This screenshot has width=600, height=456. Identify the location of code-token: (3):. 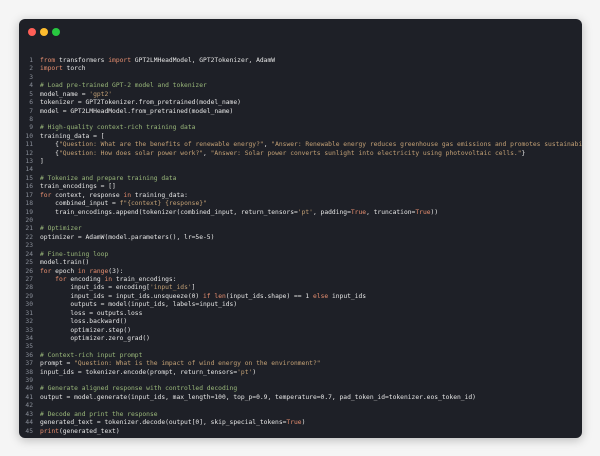
(116, 271).